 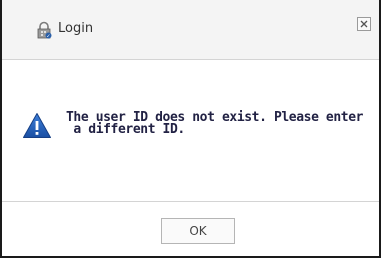 I want to click on warning-icon, so click(x=37, y=125).